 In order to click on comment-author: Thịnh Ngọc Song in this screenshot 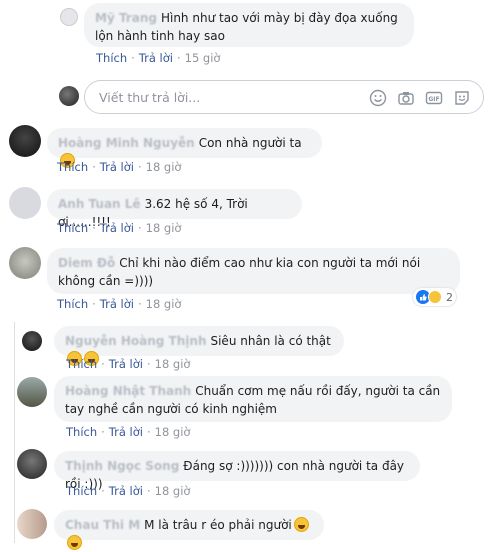, I will do `click(122, 466)`.